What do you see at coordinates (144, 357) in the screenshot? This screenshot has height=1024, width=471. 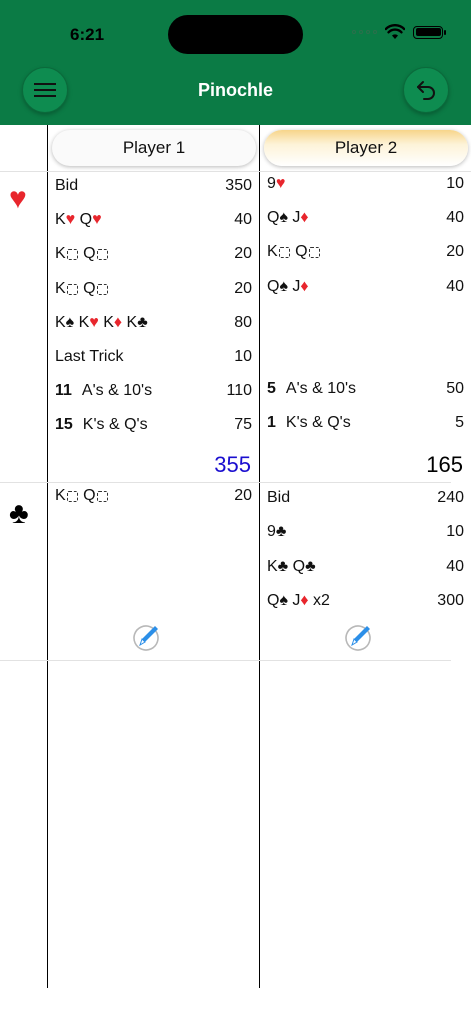 I see `meld-label: Last Trick` at bounding box center [144, 357].